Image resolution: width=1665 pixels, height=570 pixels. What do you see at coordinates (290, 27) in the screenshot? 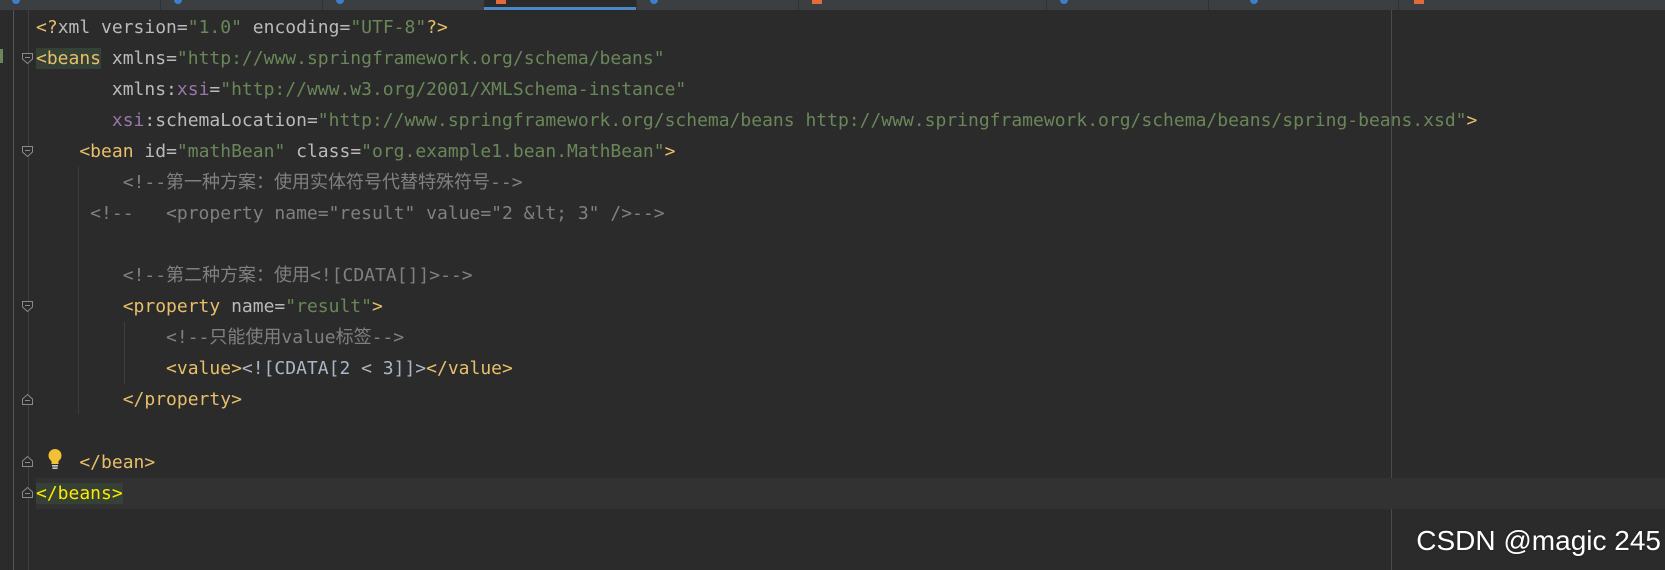
I see `token: encoding` at bounding box center [290, 27].